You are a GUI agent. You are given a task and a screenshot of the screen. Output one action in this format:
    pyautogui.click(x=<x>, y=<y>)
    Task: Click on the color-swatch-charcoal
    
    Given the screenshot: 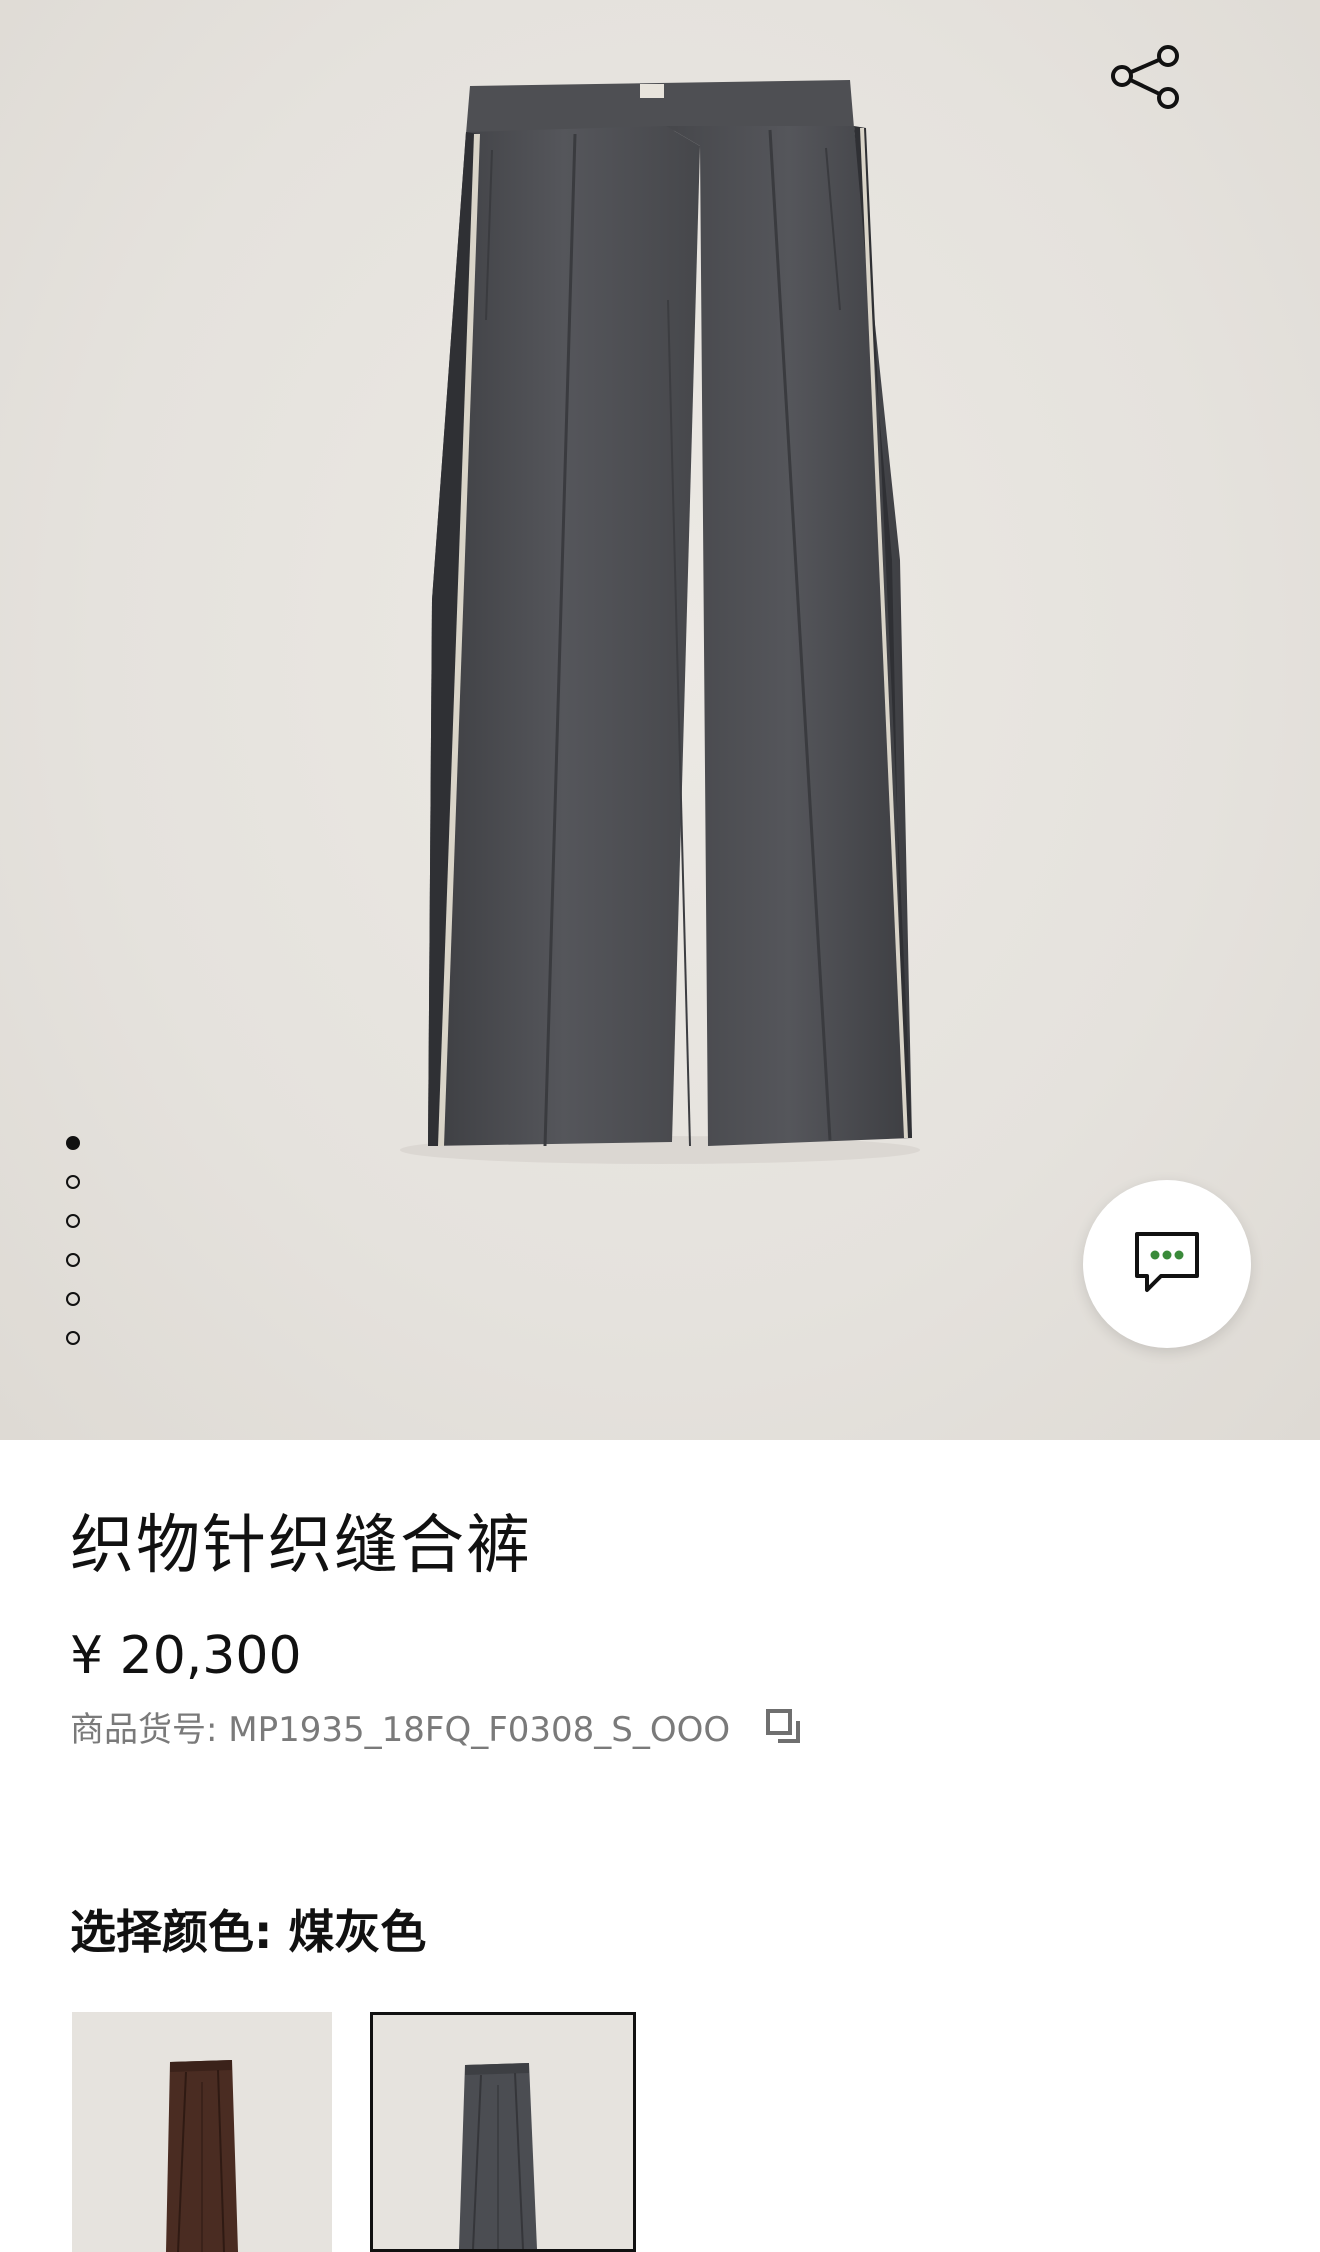 What is the action you would take?
    pyautogui.click(x=503, y=2132)
    